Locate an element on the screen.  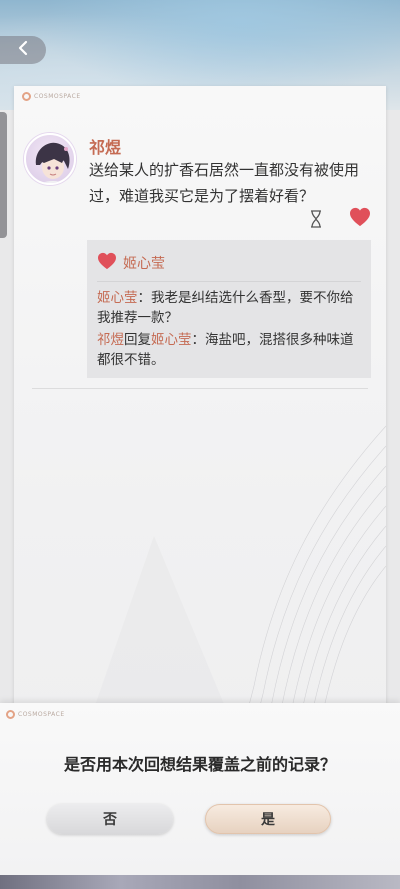
comments-divider is located at coordinates (229, 281).